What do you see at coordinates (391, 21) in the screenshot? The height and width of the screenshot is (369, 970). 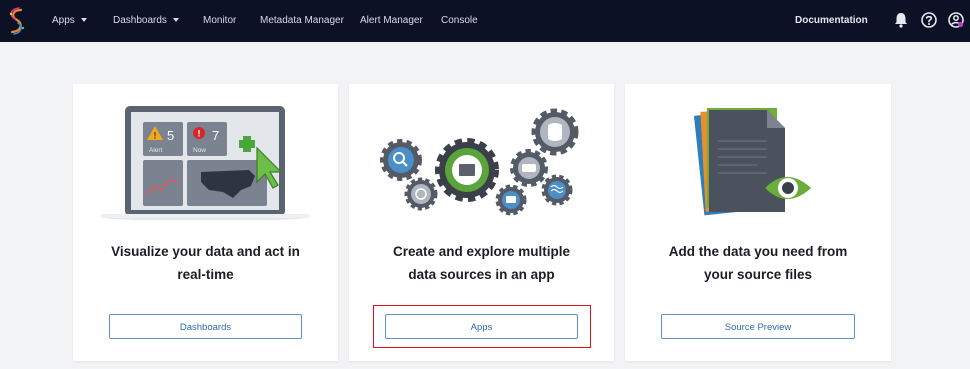 I see `nav-alert-manager: Alert Manager` at bounding box center [391, 21].